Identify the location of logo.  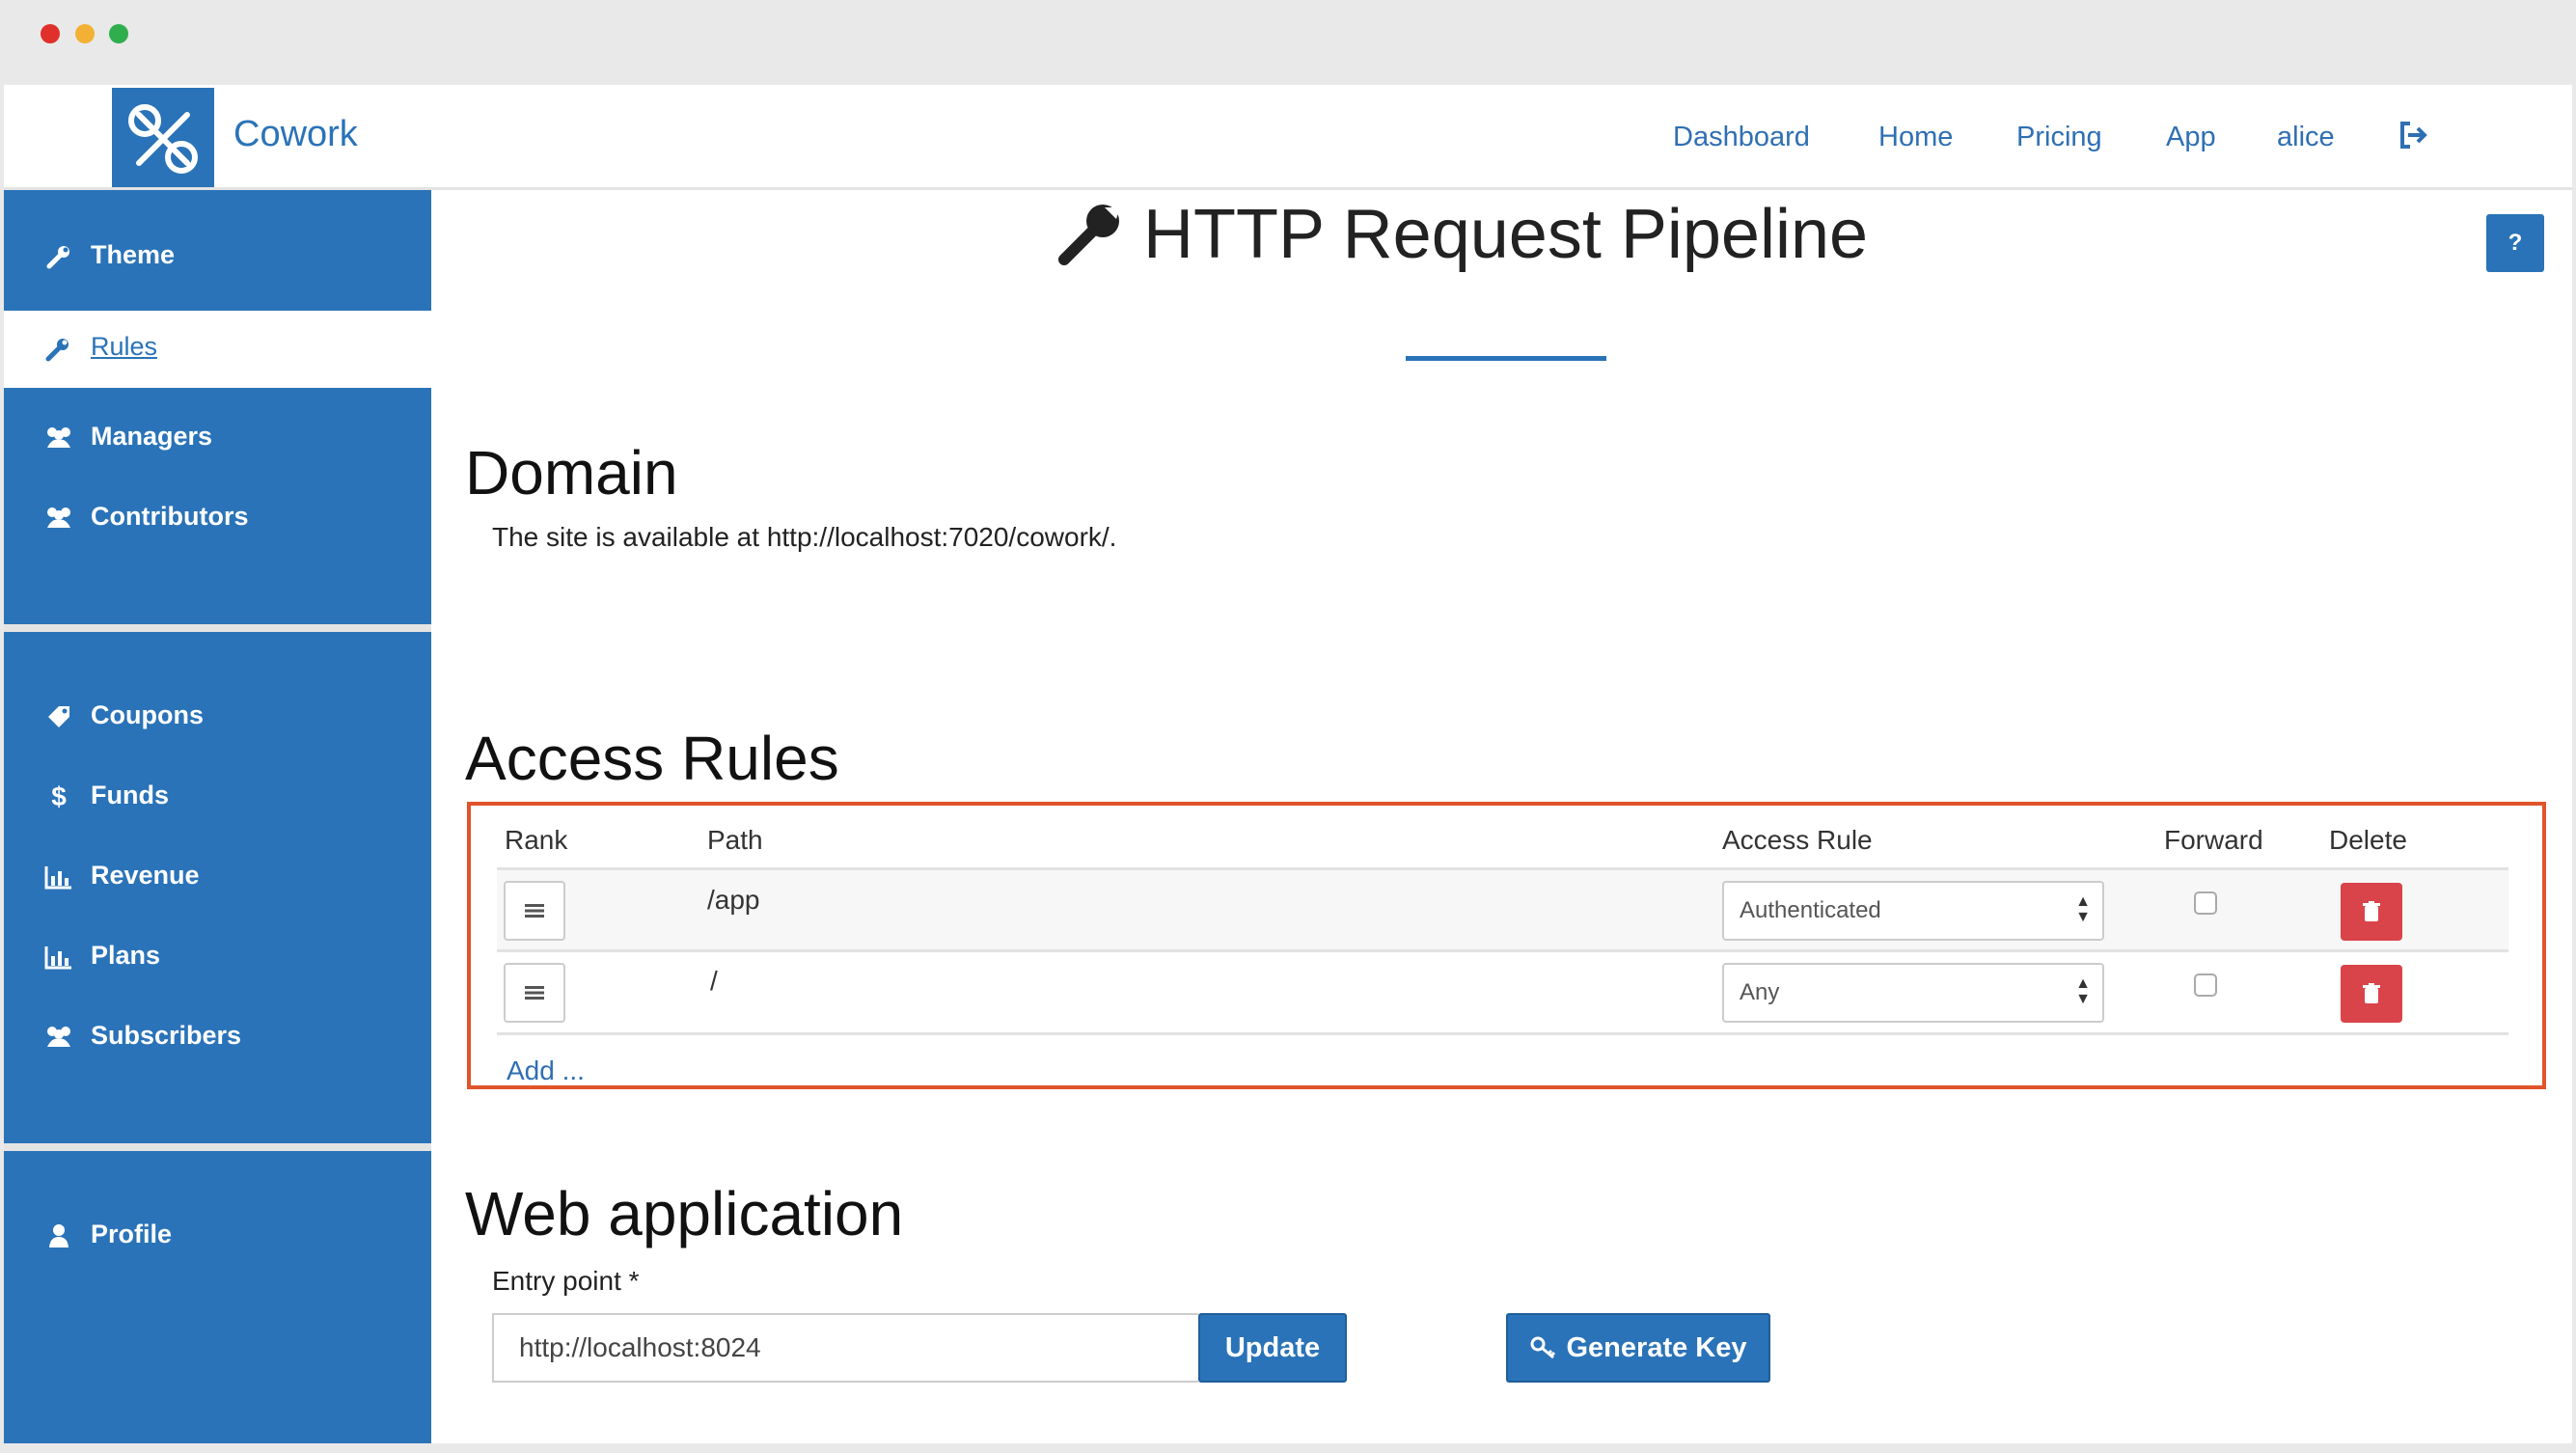
(163, 137).